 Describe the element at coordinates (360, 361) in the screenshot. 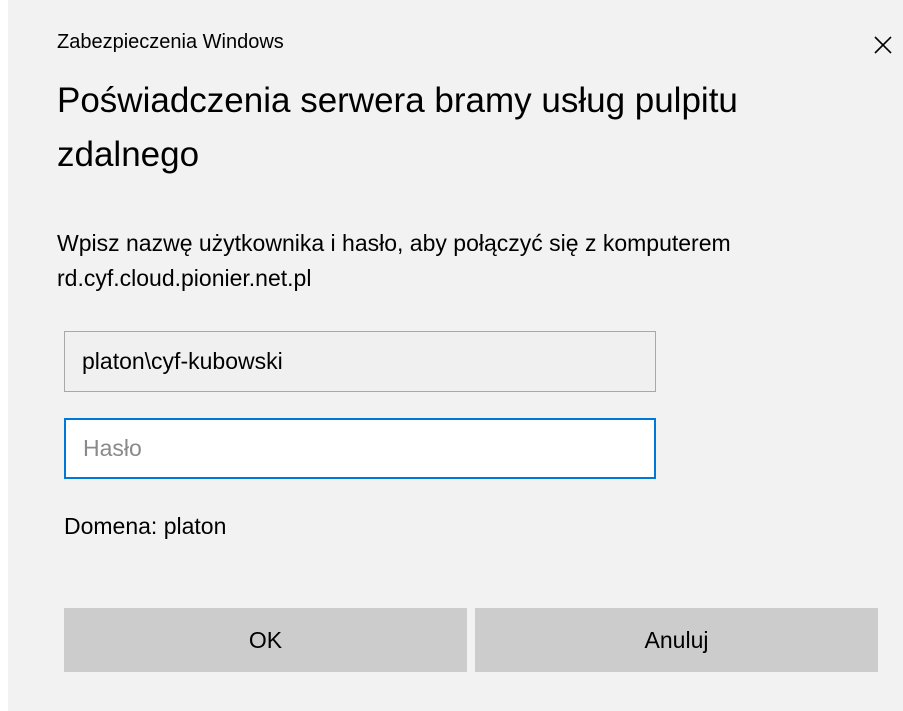

I see `username-field` at that location.